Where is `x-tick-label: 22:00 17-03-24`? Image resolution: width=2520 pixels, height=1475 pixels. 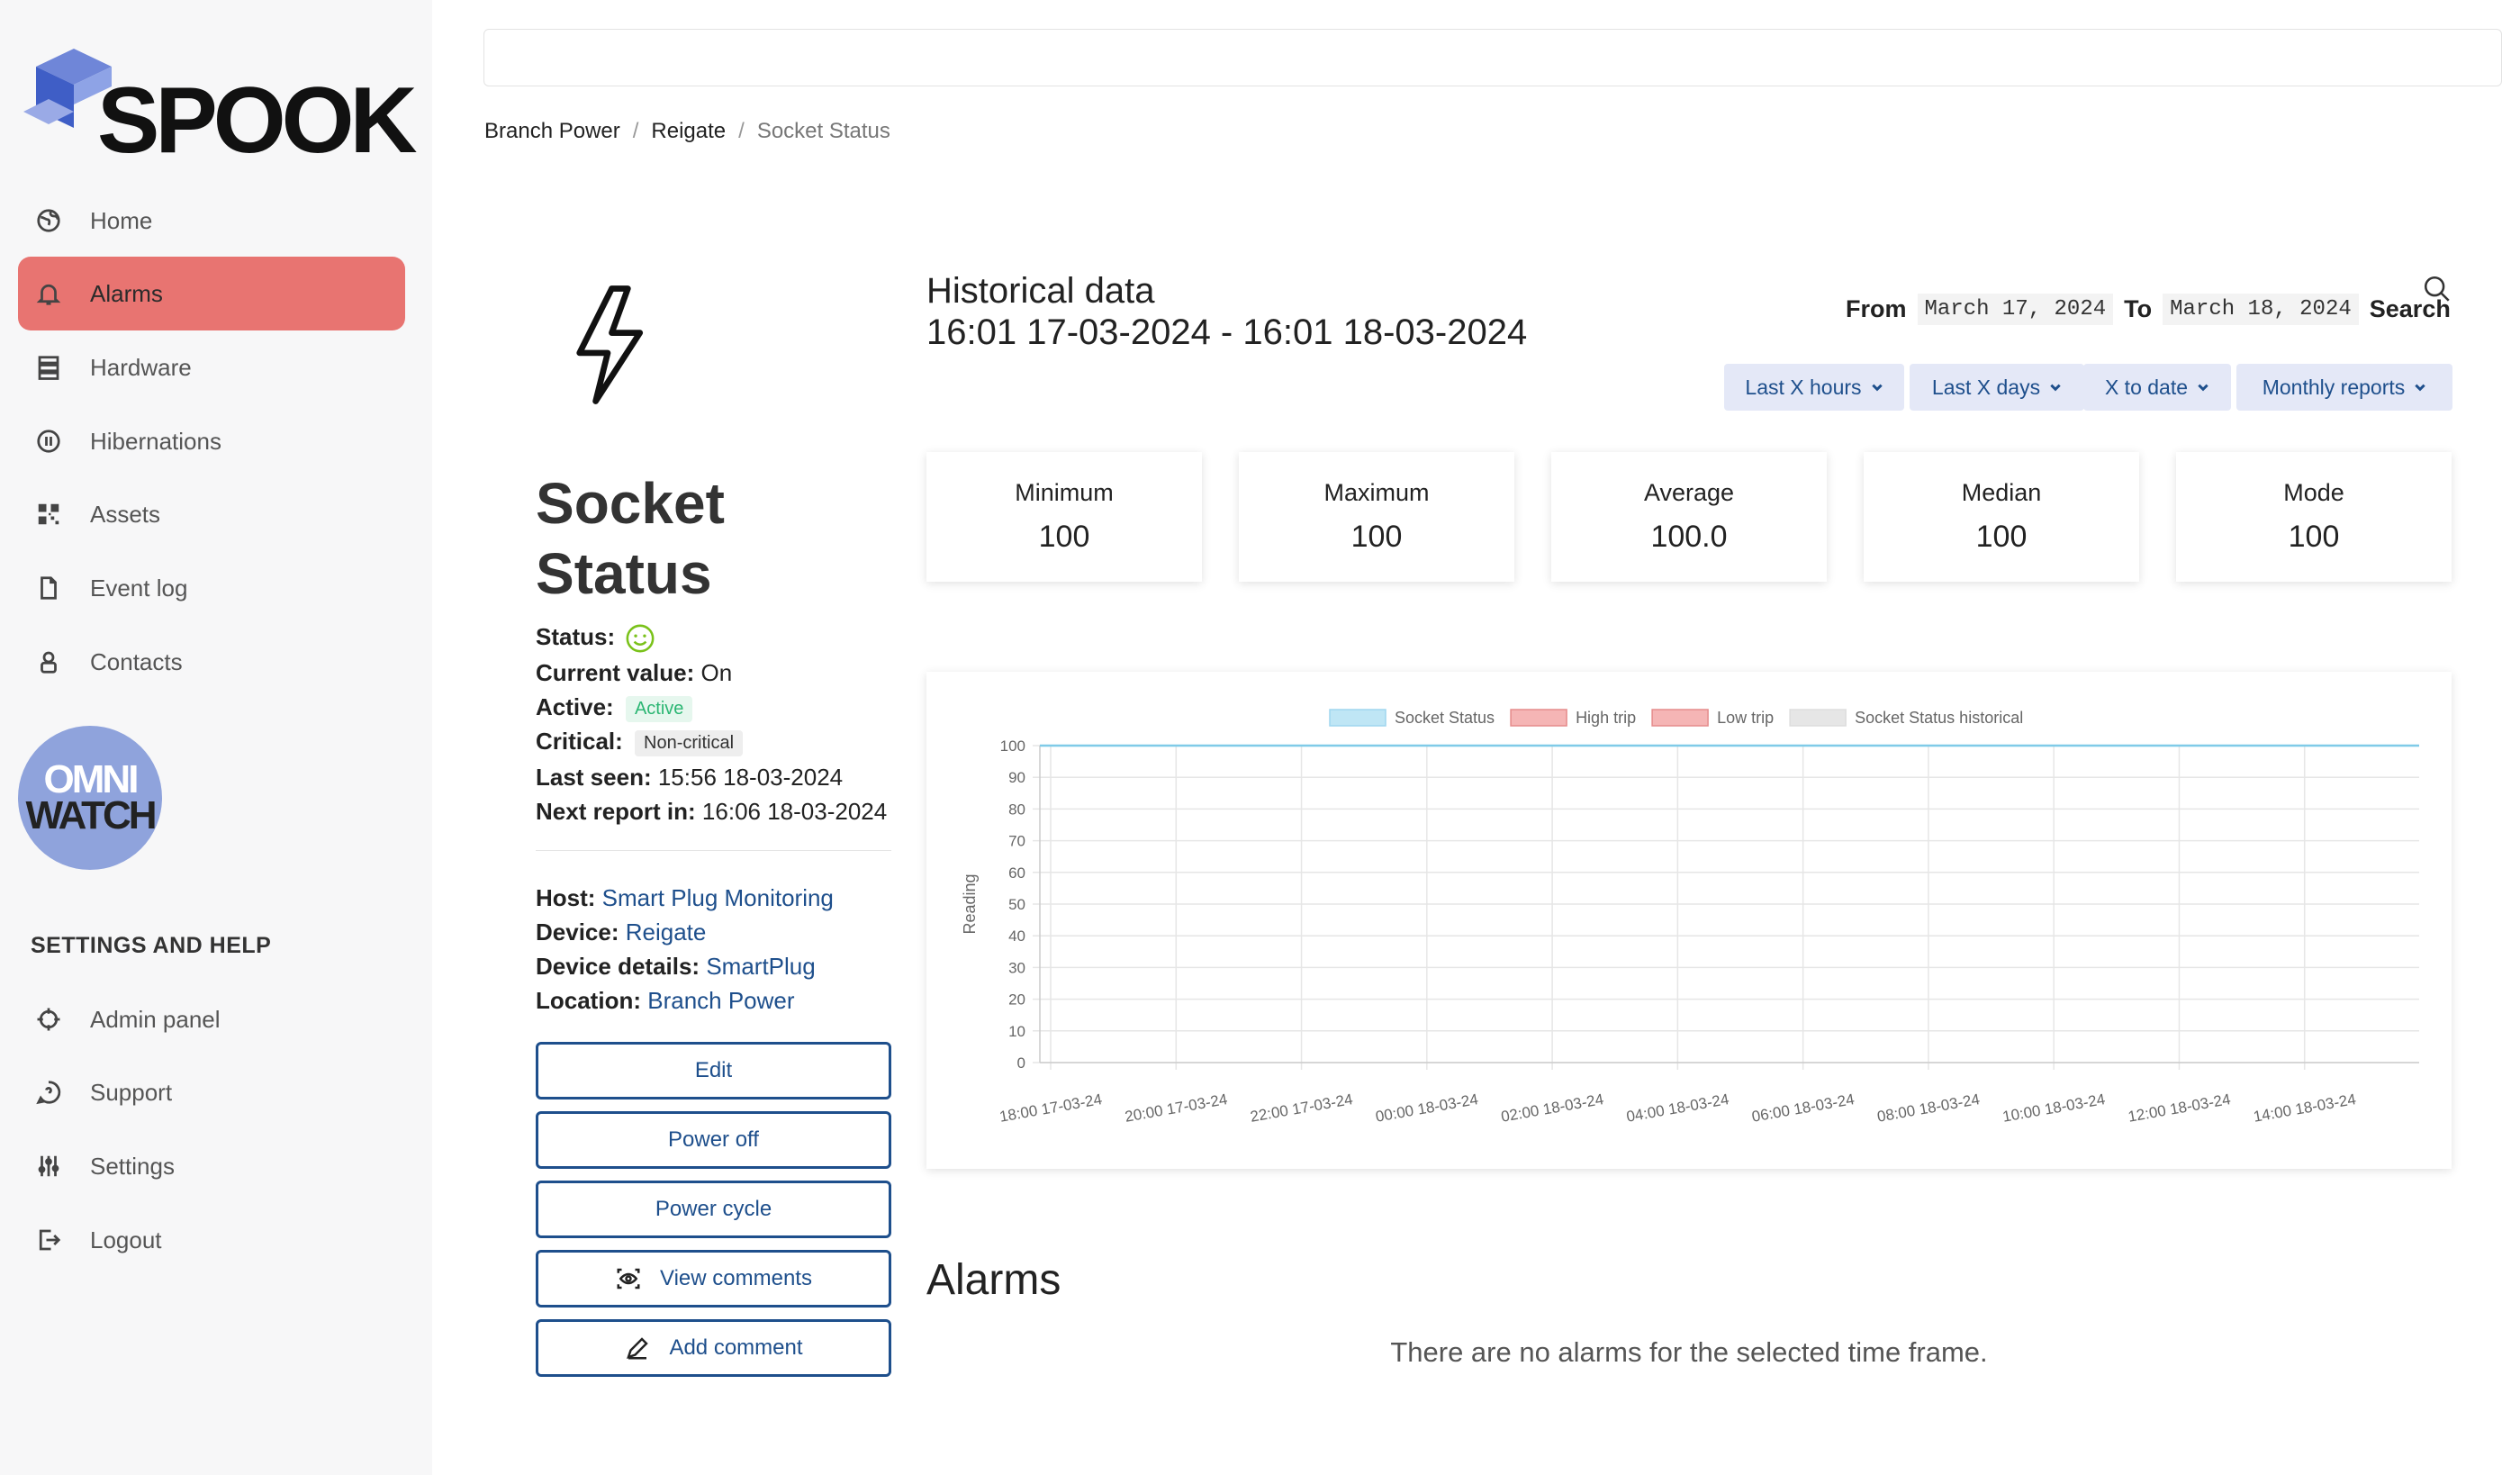
x-tick-label: 22:00 17-03-24 is located at coordinates (1301, 1108).